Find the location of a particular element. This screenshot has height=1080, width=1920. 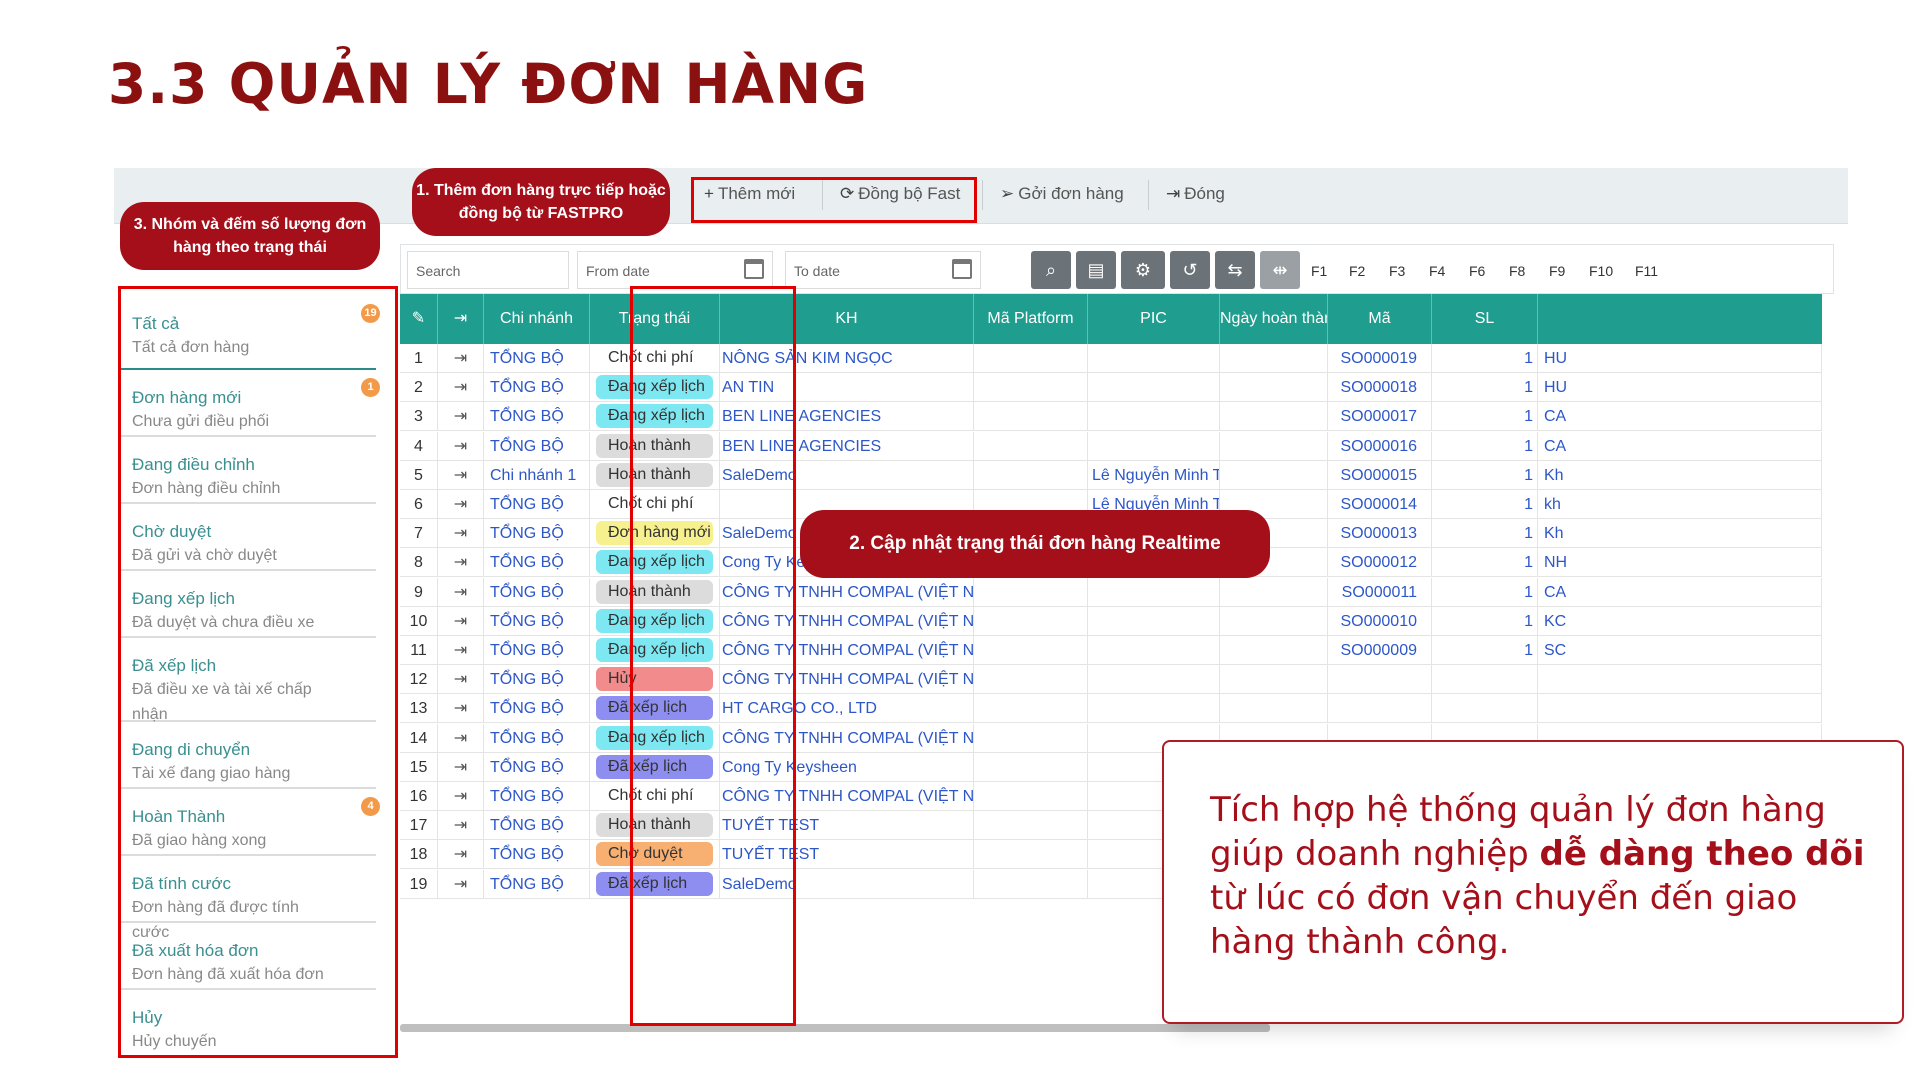

cell-completed-date is located at coordinates (1274, 621).